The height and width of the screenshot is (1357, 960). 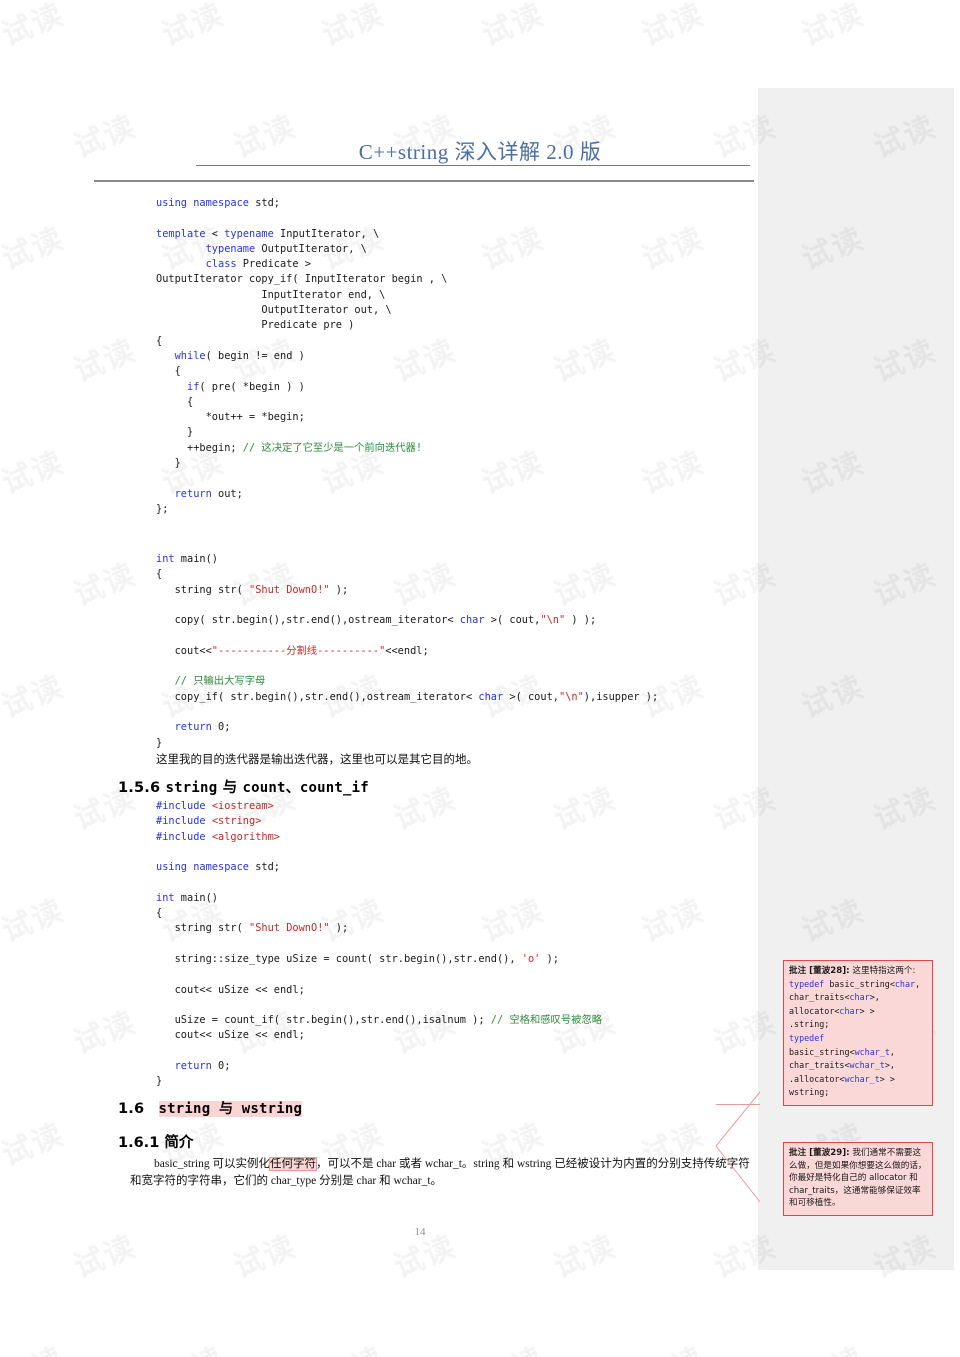 What do you see at coordinates (858, 1080) in the screenshot?
I see `comment-code-line: .allocator<wchar_t> >` at bounding box center [858, 1080].